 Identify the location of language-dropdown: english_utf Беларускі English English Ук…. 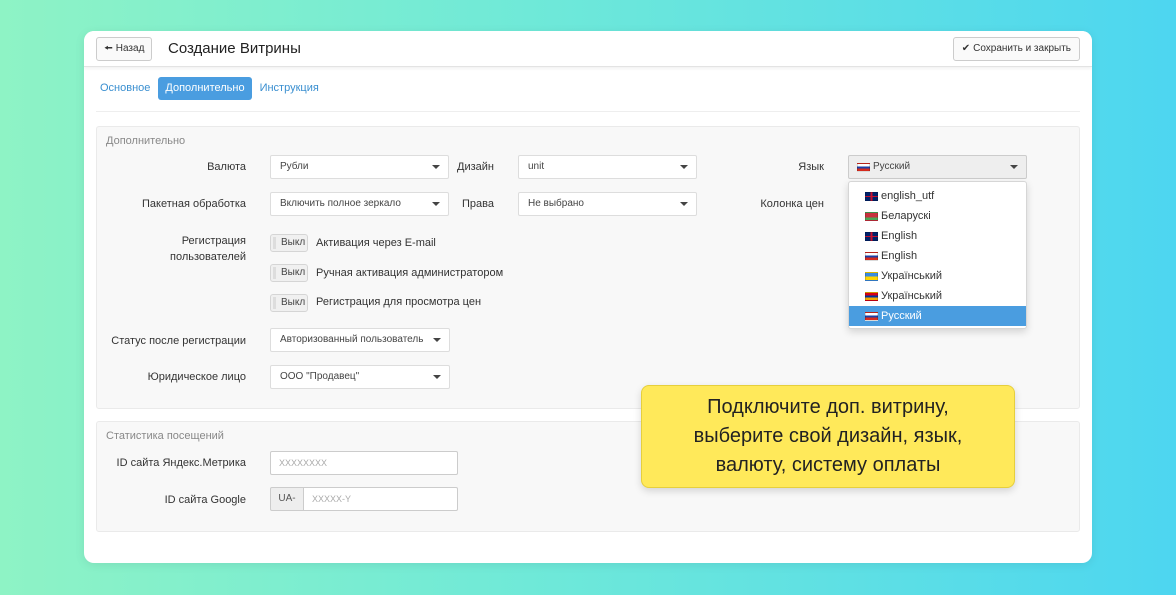
(937, 255).